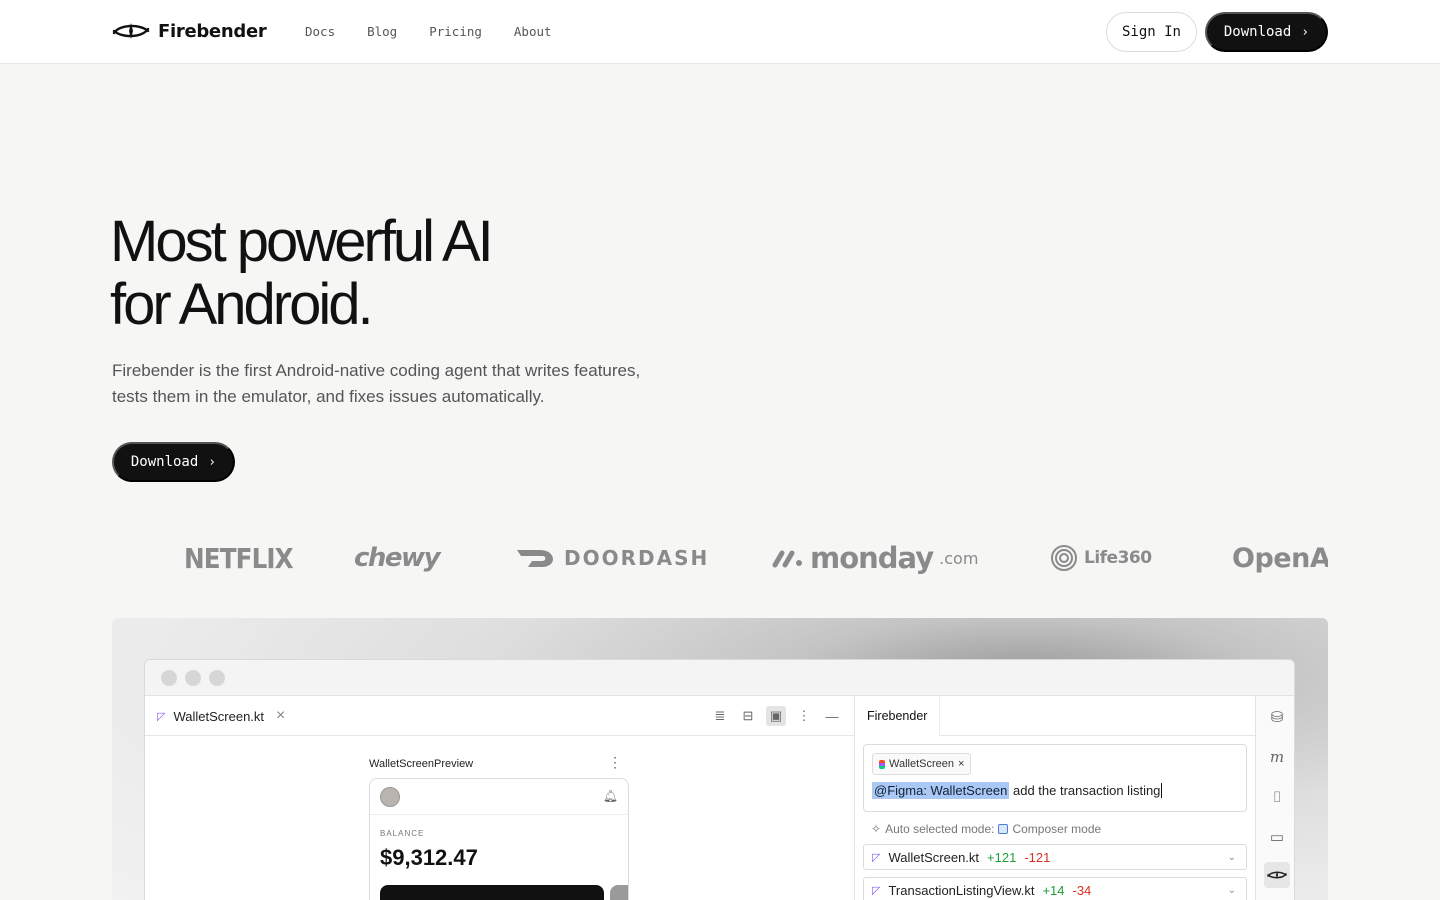 The height and width of the screenshot is (900, 1440). I want to click on window-titlebar, so click(719, 678).